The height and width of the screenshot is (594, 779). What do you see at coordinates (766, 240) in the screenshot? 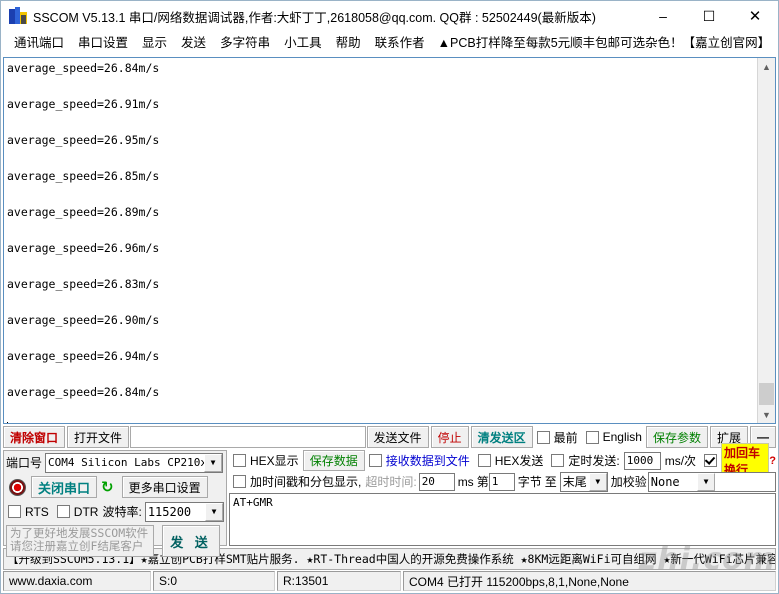
I see `terminal-scrollbar: ▲ ▼` at bounding box center [766, 240].